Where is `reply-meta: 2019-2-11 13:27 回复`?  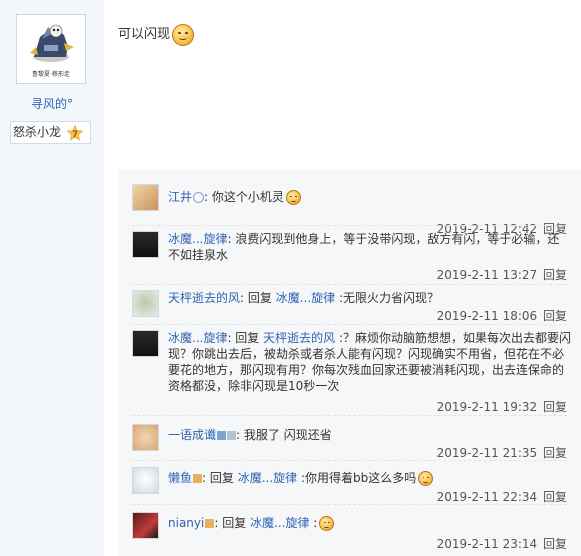
reply-meta: 2019-2-11 13:27 回复 is located at coordinates (502, 274).